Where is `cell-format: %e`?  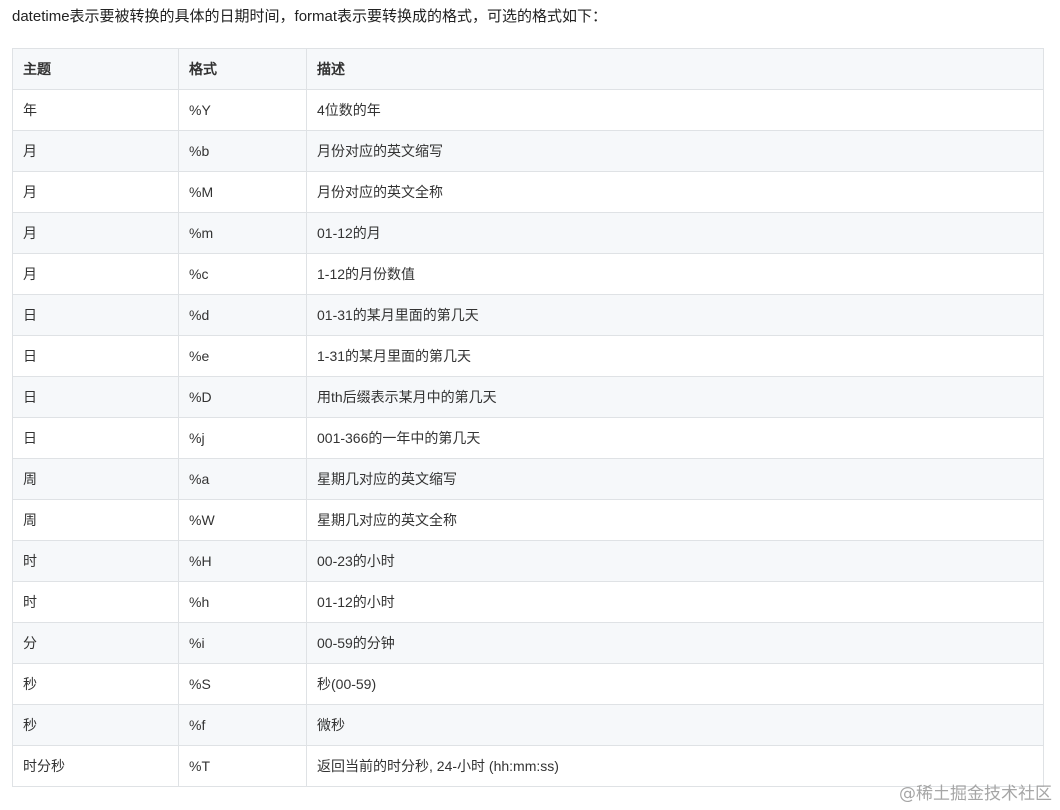 cell-format: %e is located at coordinates (242, 356).